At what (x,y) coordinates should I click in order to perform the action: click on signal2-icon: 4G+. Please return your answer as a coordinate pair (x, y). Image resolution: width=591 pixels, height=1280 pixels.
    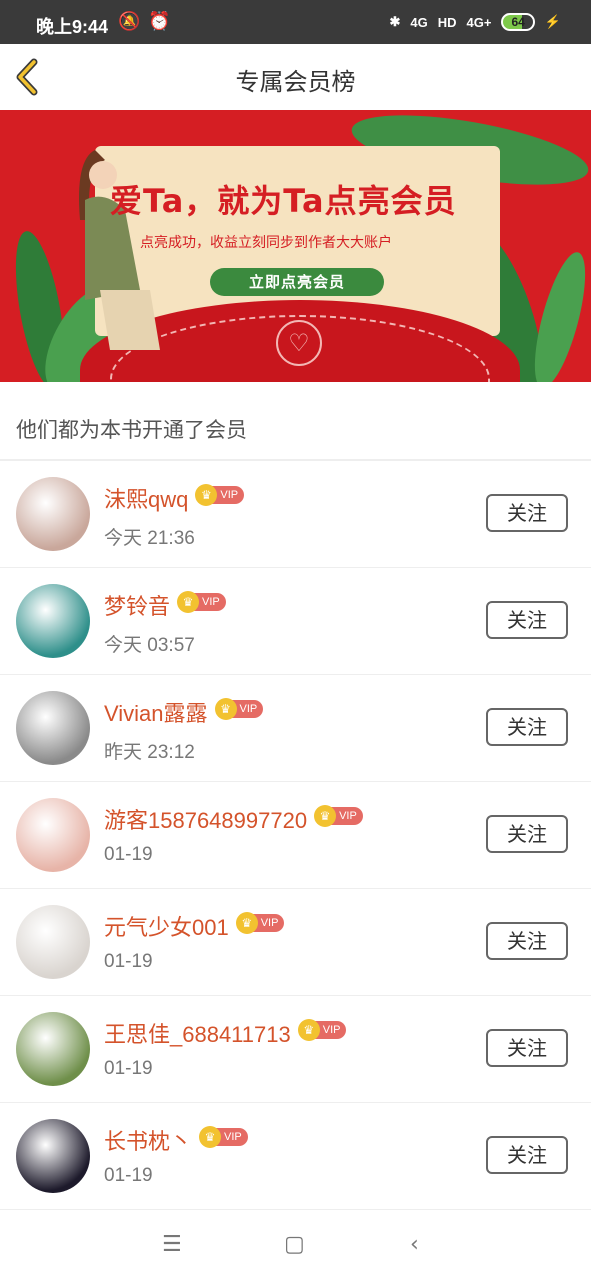
    Looking at the image, I should click on (479, 22).